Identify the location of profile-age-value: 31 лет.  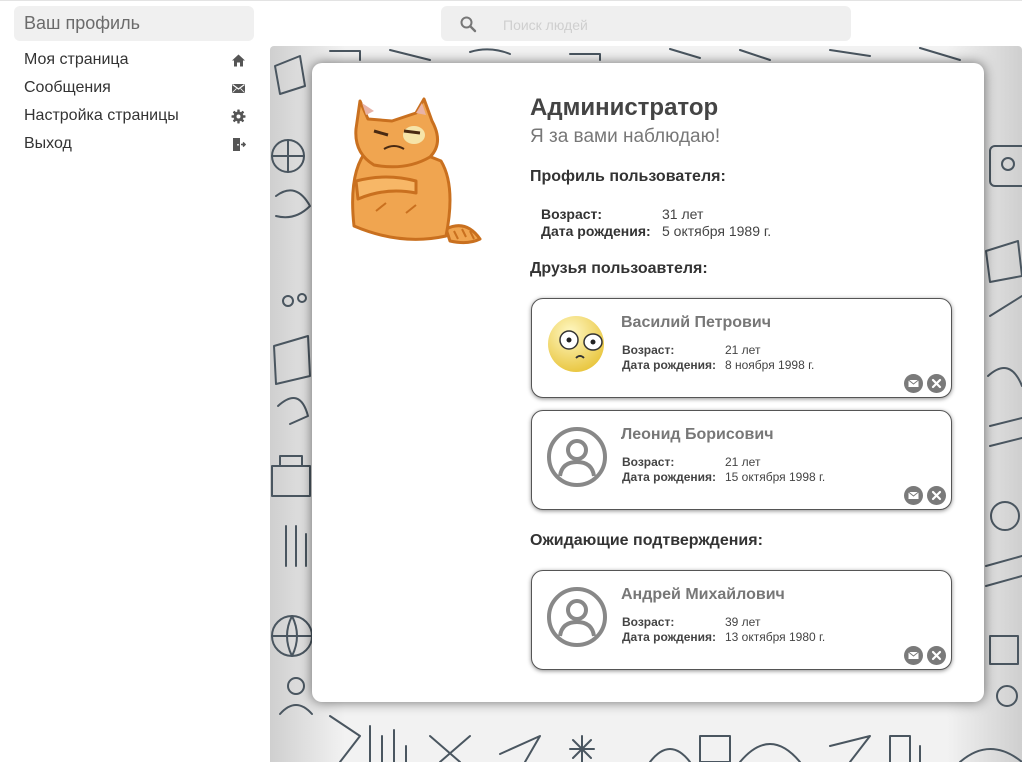
(683, 214).